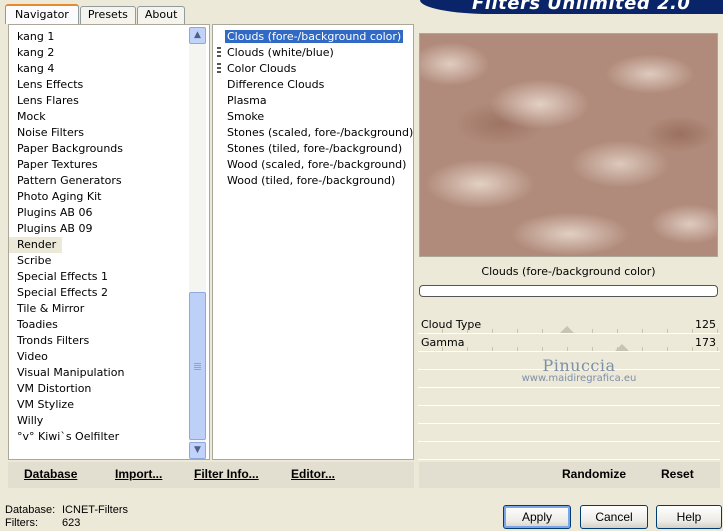 The width and height of the screenshot is (723, 531). What do you see at coordinates (197, 35) in the screenshot?
I see `chevron-up-icon: ▲` at bounding box center [197, 35].